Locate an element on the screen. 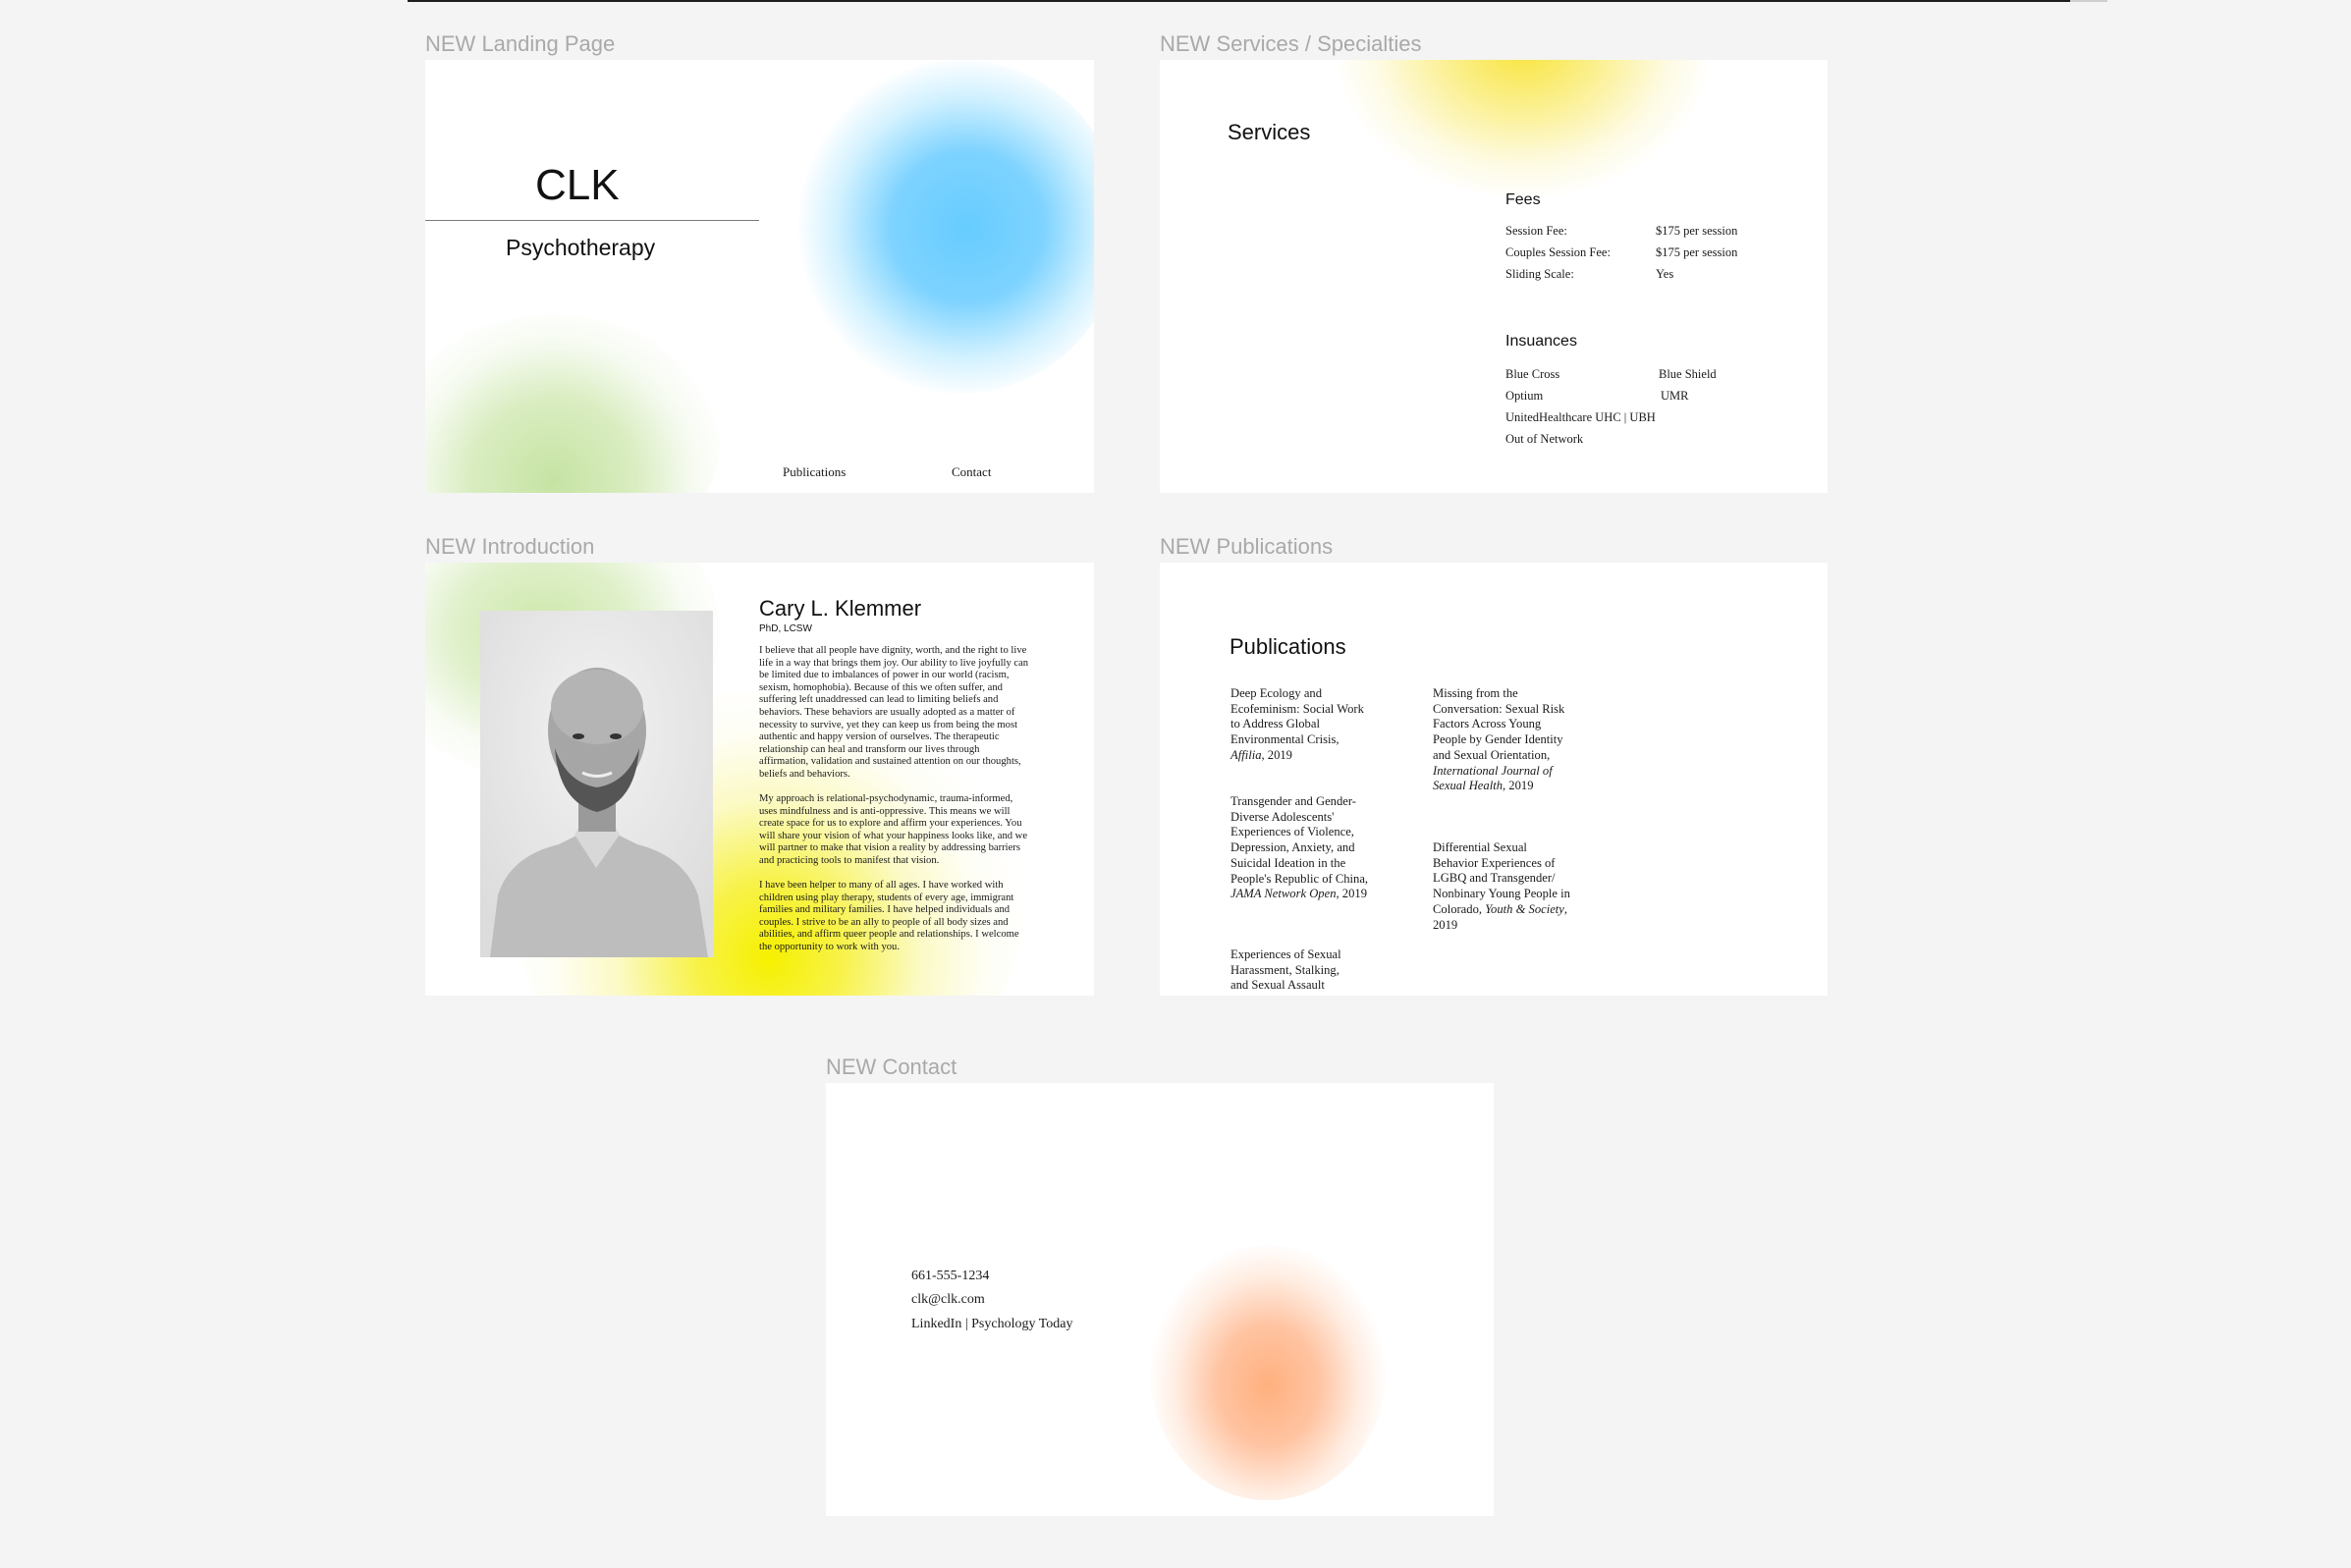  contact-email: clk@clk.com is located at coordinates (948, 1300).